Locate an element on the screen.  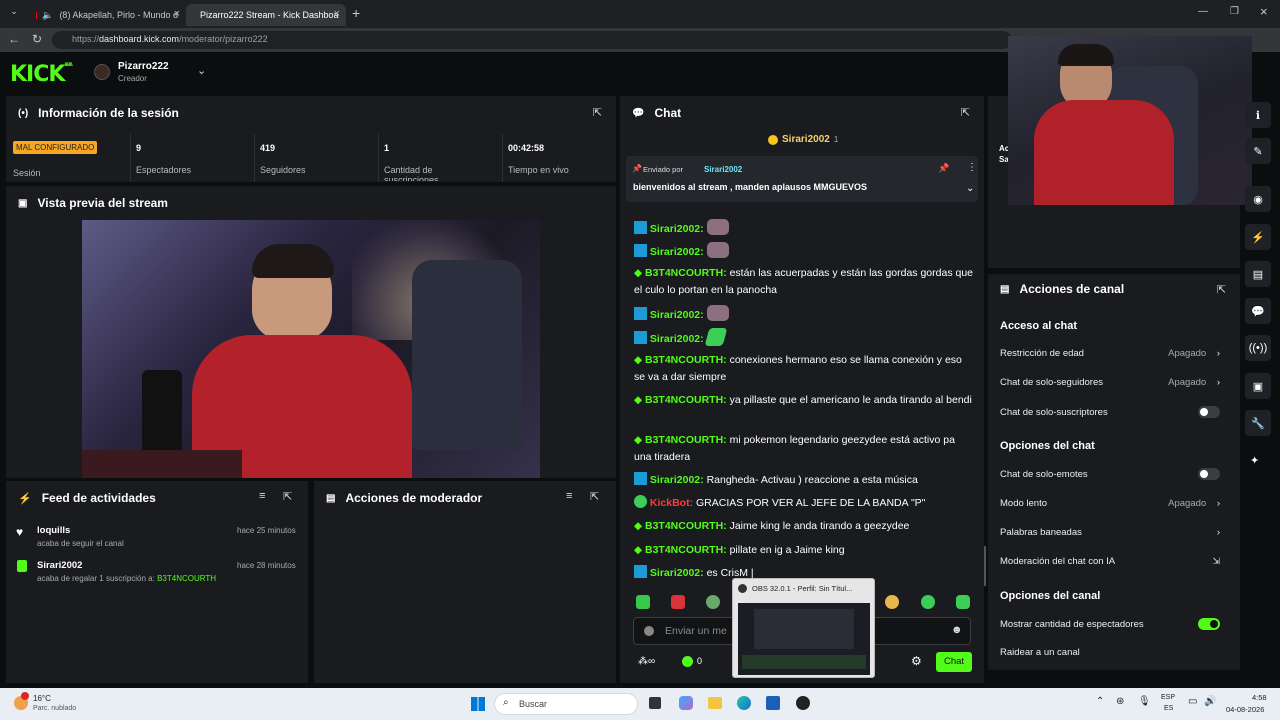
restore-icon: ❐ is located at coordinates (1234, 11).